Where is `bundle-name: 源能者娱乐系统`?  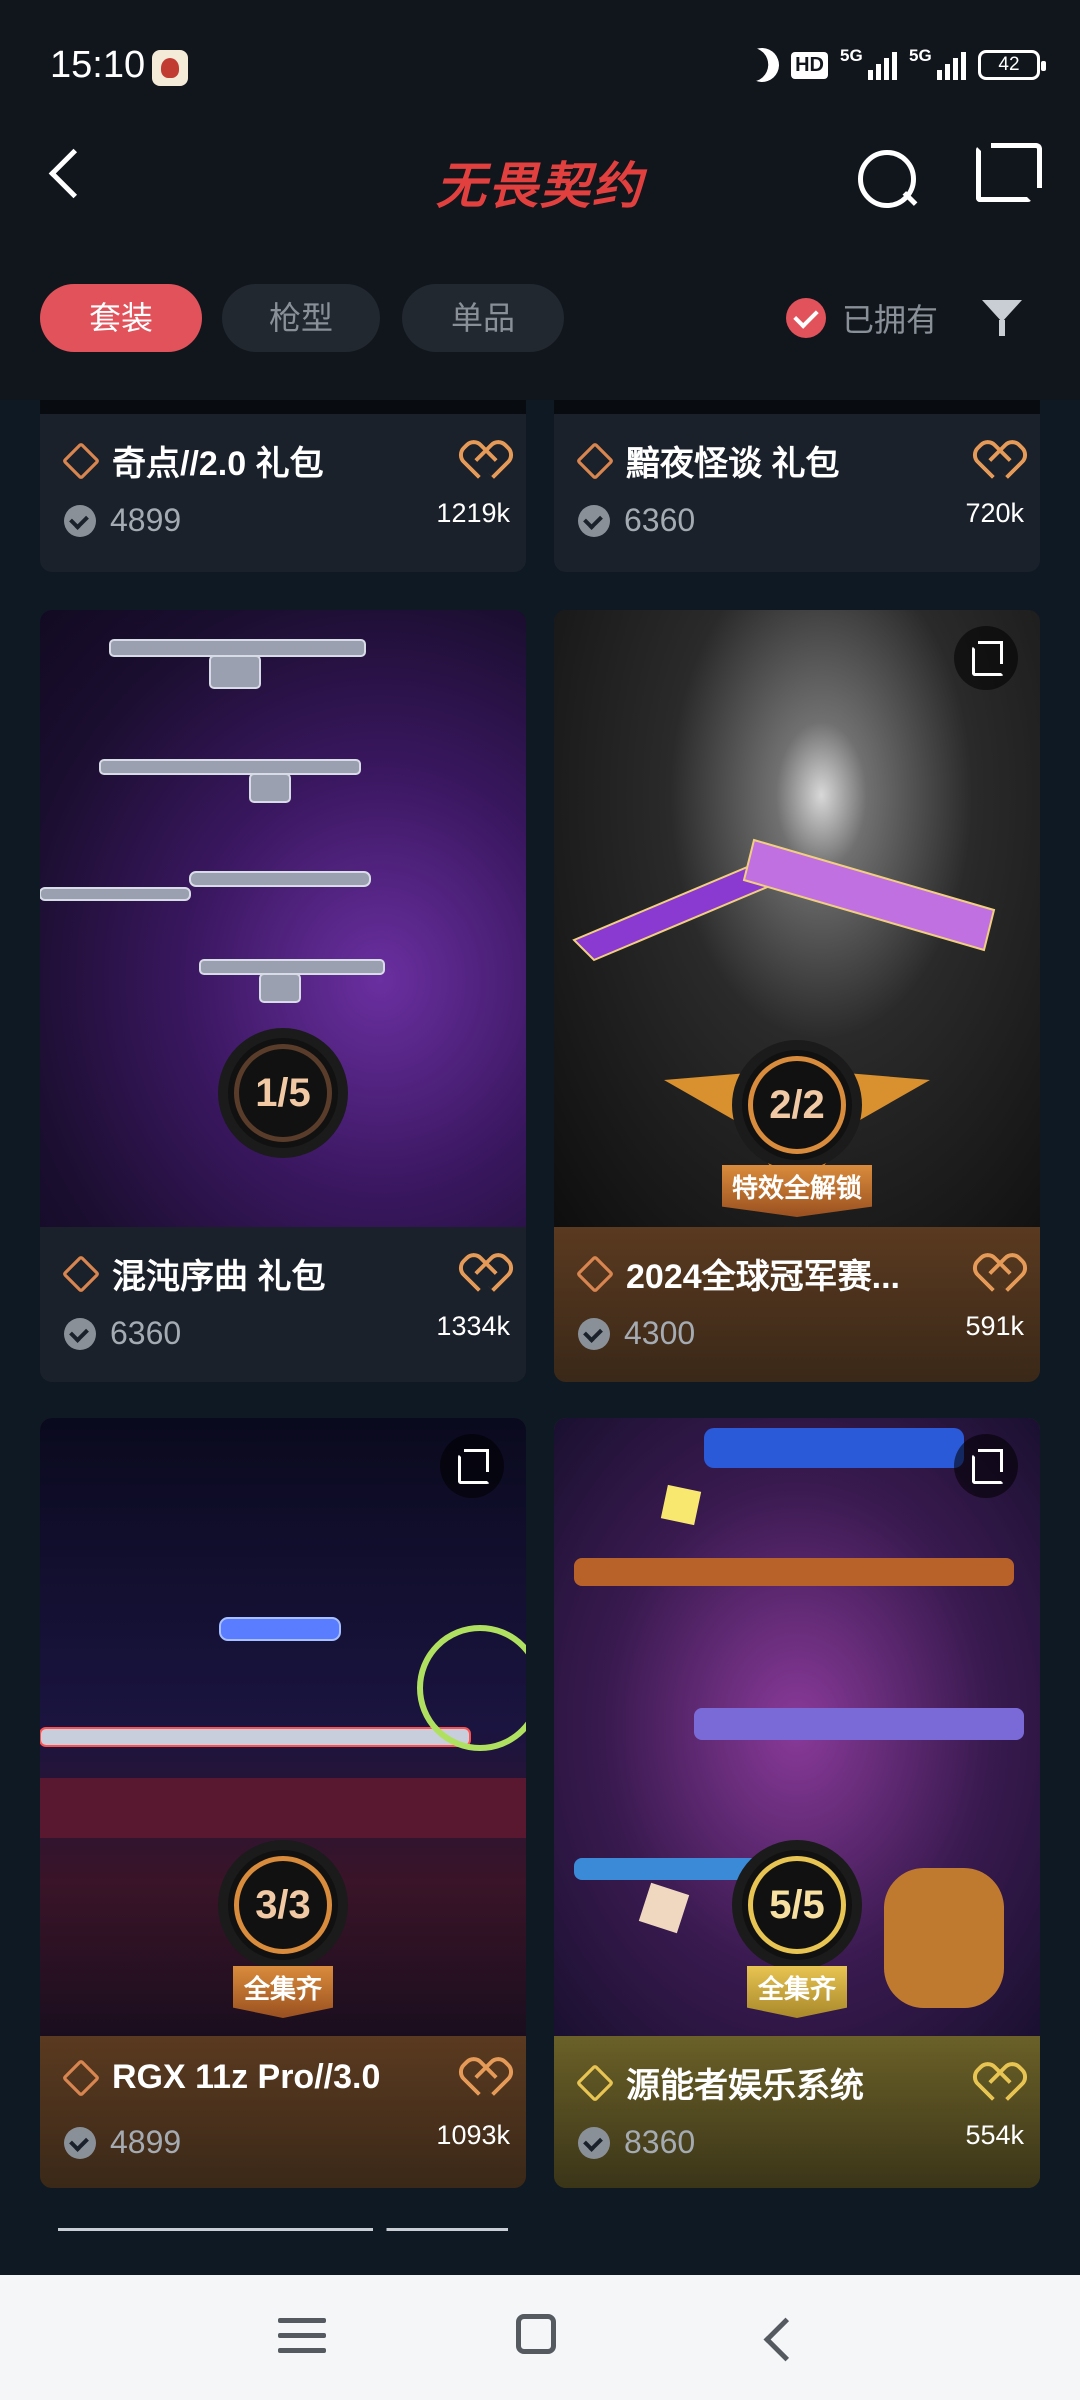
bundle-name: 源能者娱乐系统 is located at coordinates (745, 2086).